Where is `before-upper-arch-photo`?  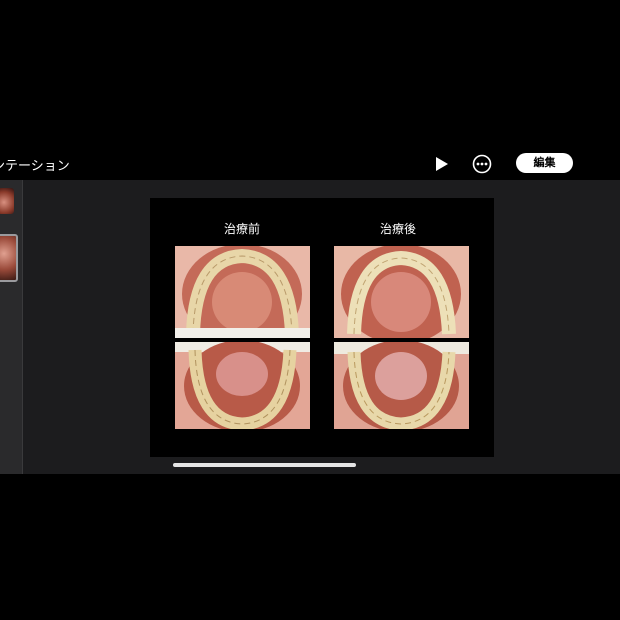 before-upper-arch-photo is located at coordinates (242, 292).